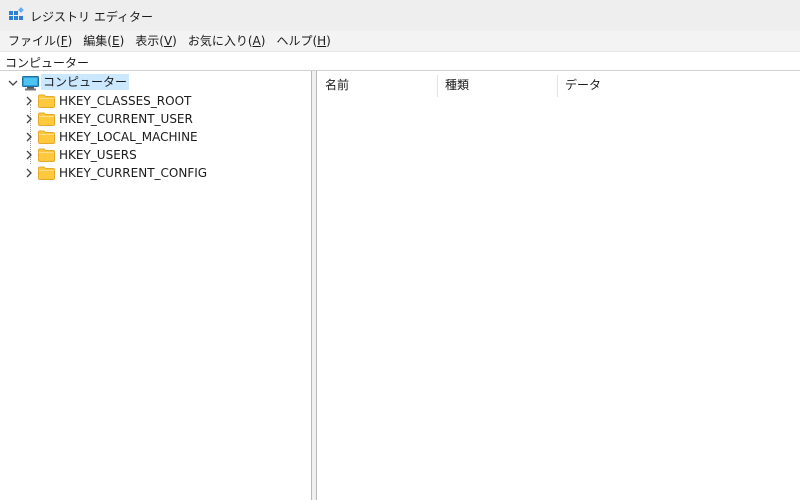  What do you see at coordinates (400, 41) in the screenshot?
I see `menu-bar: ファイル(F) 編集(E) 表示(V) お気に入り(A) ヘルプ(H)` at bounding box center [400, 41].